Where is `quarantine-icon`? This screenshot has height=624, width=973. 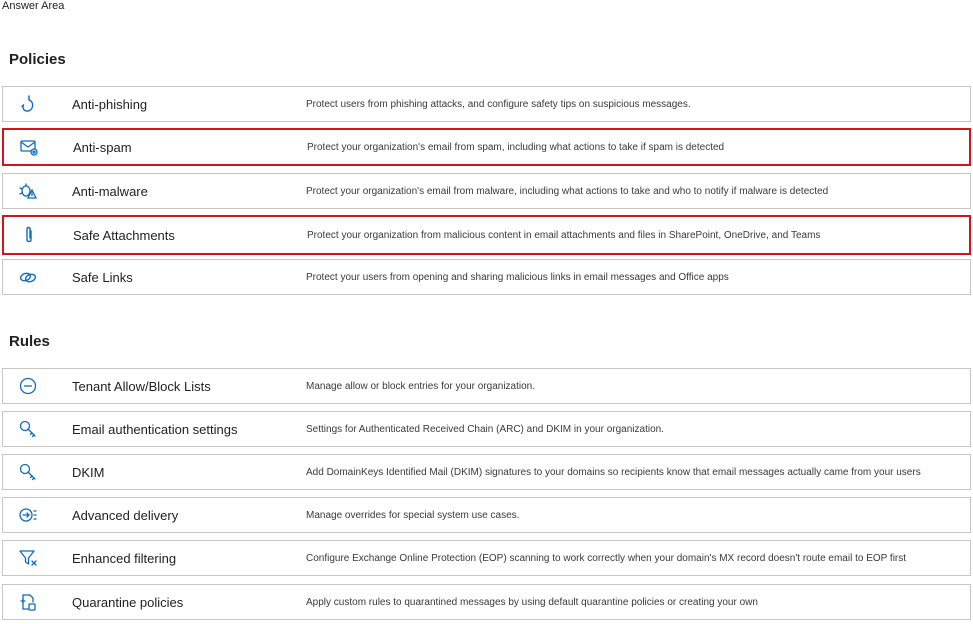 quarantine-icon is located at coordinates (28, 602).